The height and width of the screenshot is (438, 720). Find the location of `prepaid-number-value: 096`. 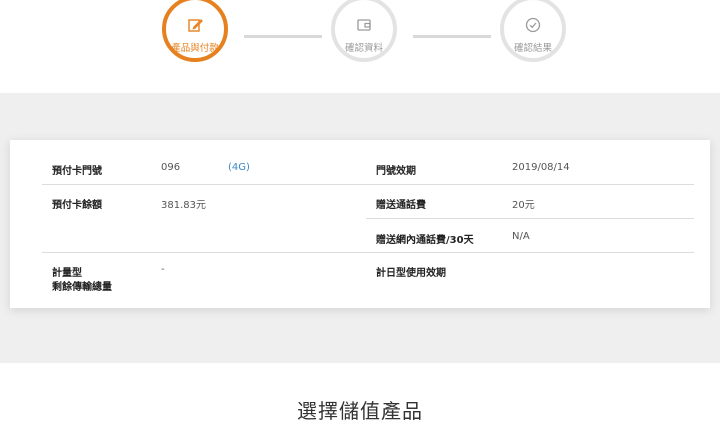

prepaid-number-value: 096 is located at coordinates (171, 167).